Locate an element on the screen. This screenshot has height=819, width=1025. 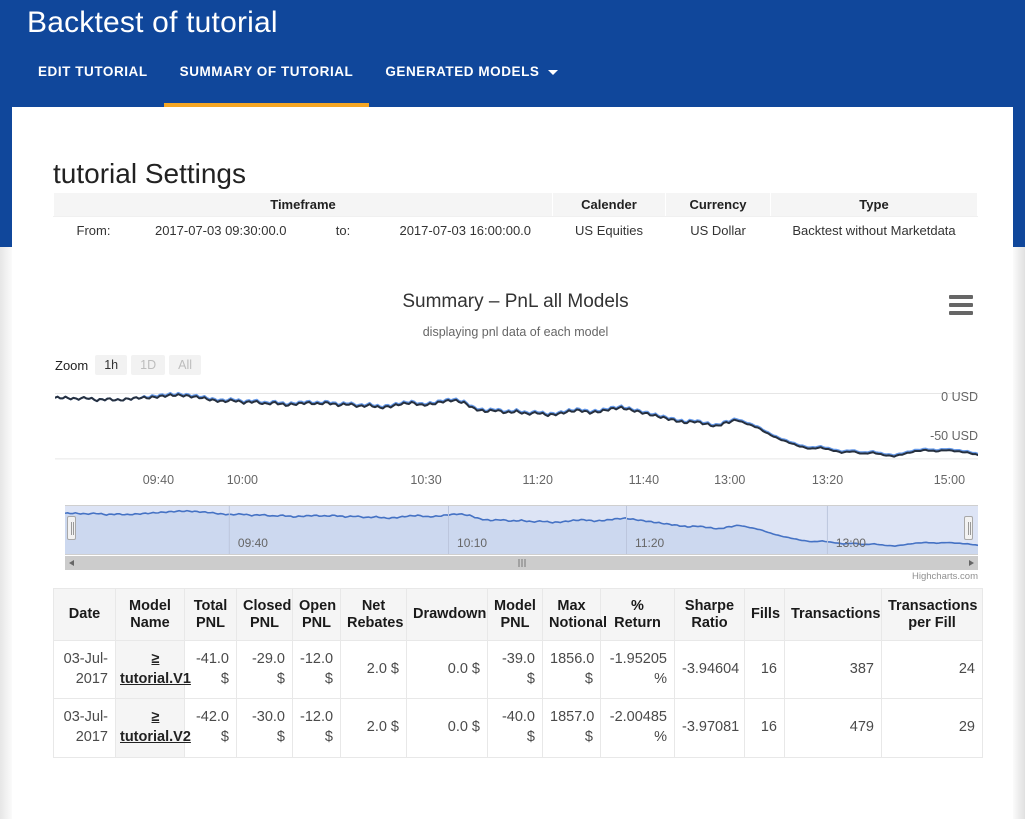
column-header-total-pnl: Total PNL is located at coordinates (210, 614).